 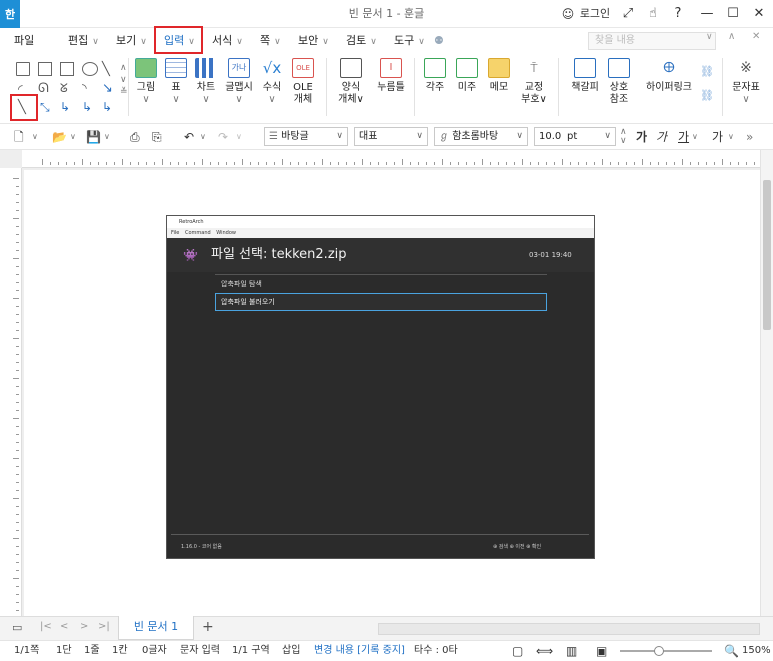 I want to click on fit-page-icon: ▣, so click(x=601, y=651).